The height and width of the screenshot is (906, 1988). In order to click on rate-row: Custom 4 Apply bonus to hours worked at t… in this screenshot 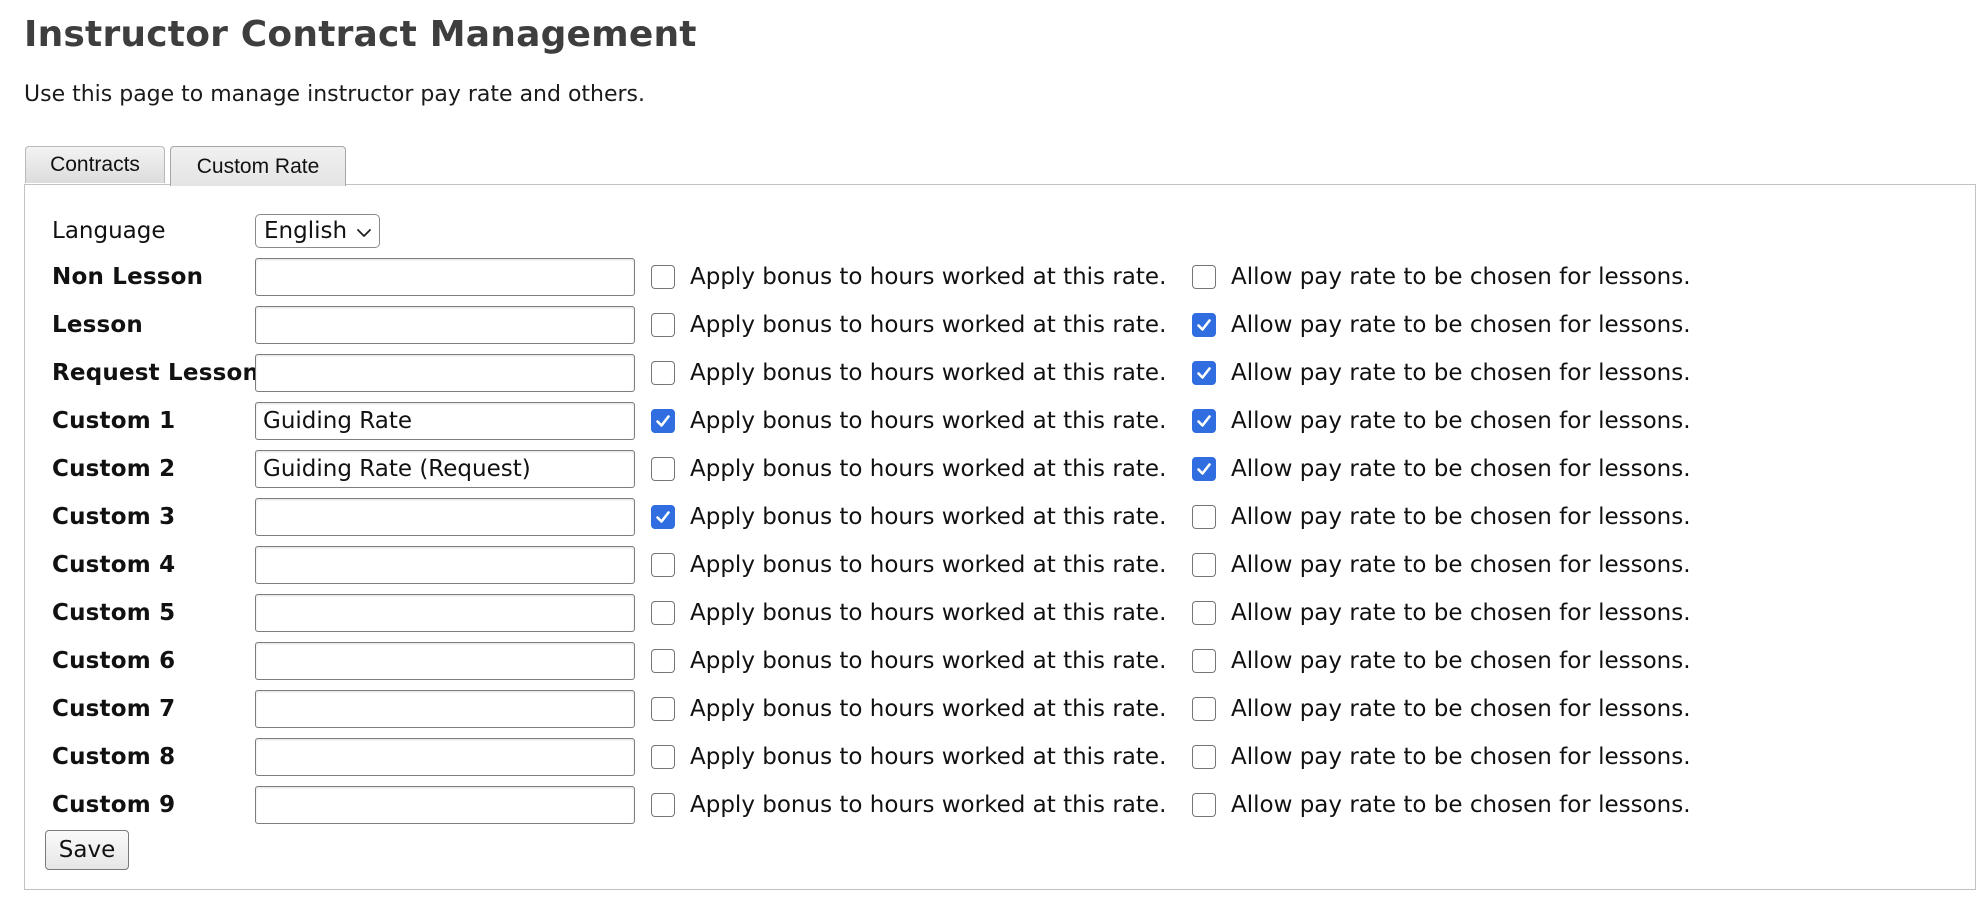, I will do `click(871, 565)`.